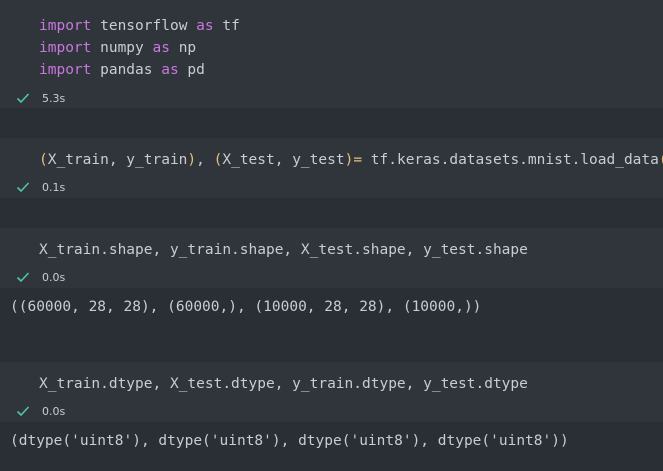 This screenshot has height=471, width=663. Describe the element at coordinates (514, 160) in the screenshot. I see `code-token: tf.keras.datasets.mnist.load_data` at that location.